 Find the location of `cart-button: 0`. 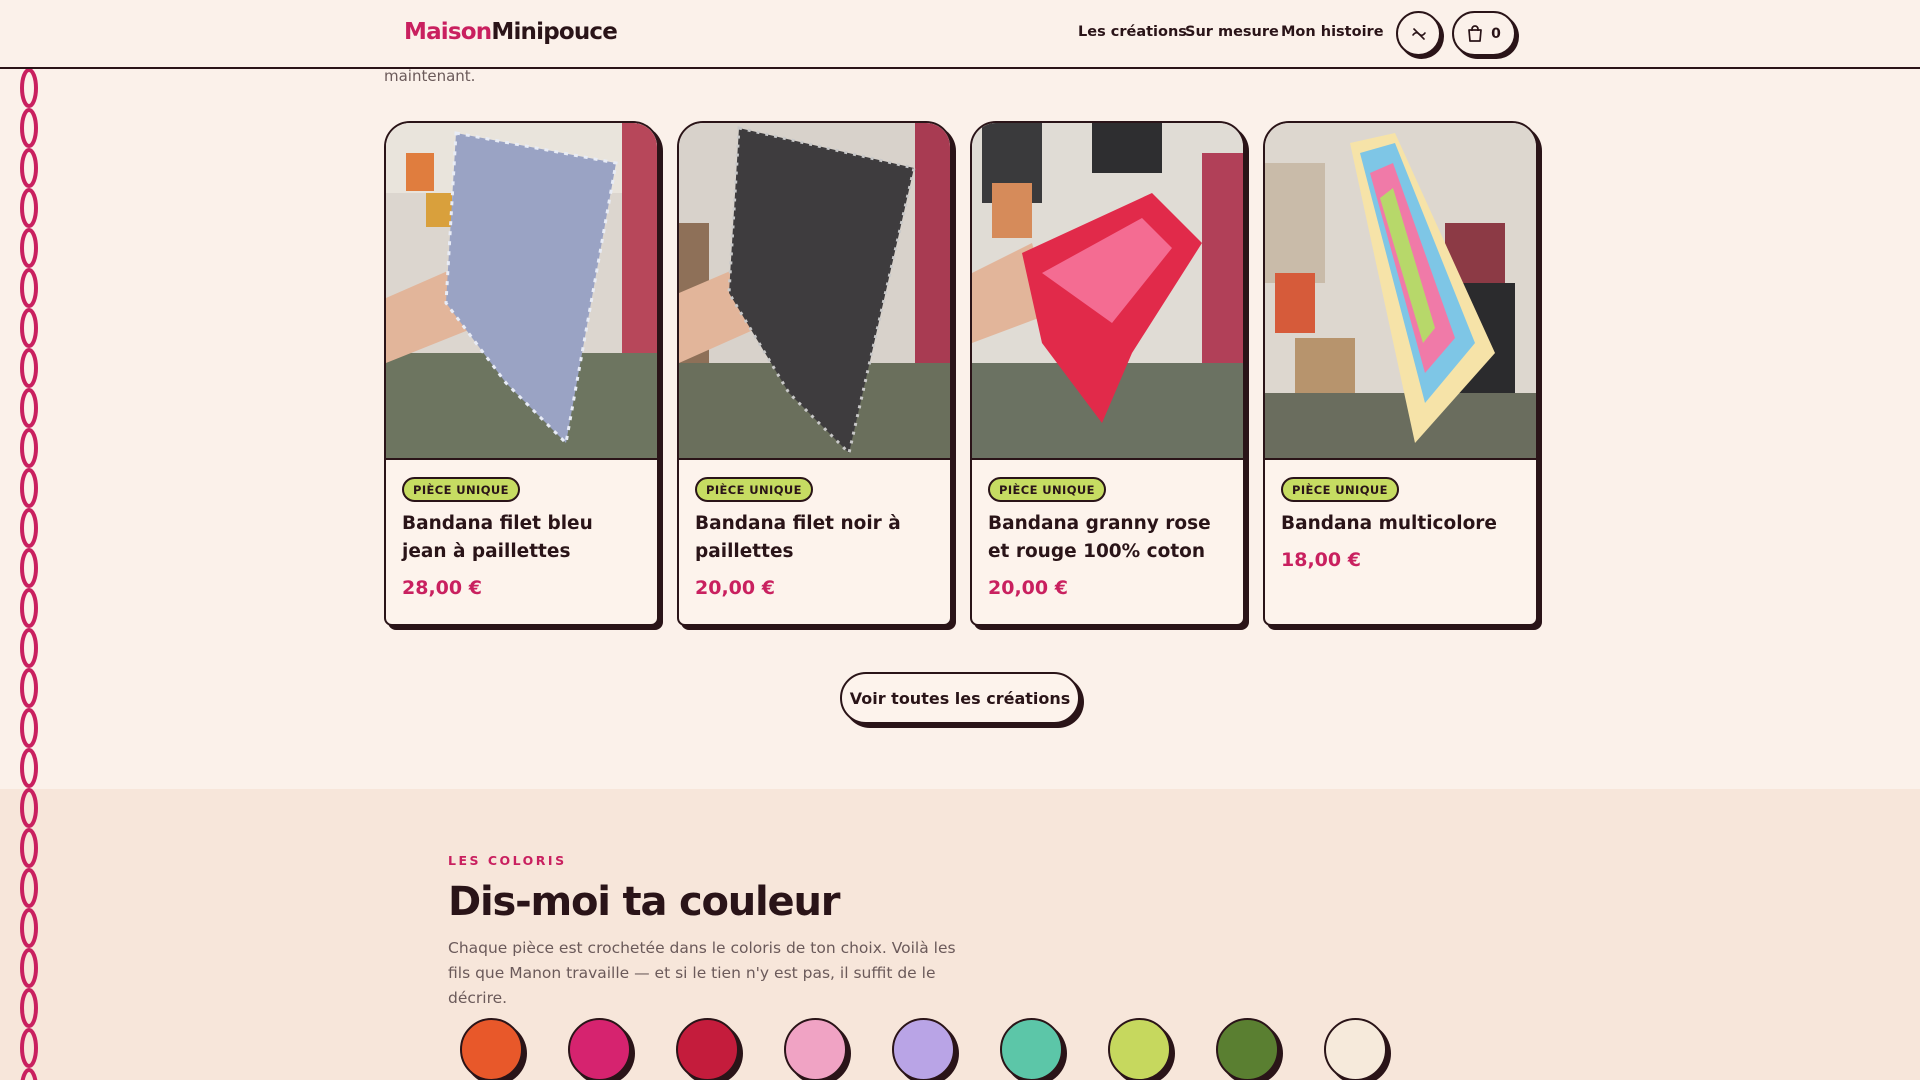

cart-button: 0 is located at coordinates (1484, 33).